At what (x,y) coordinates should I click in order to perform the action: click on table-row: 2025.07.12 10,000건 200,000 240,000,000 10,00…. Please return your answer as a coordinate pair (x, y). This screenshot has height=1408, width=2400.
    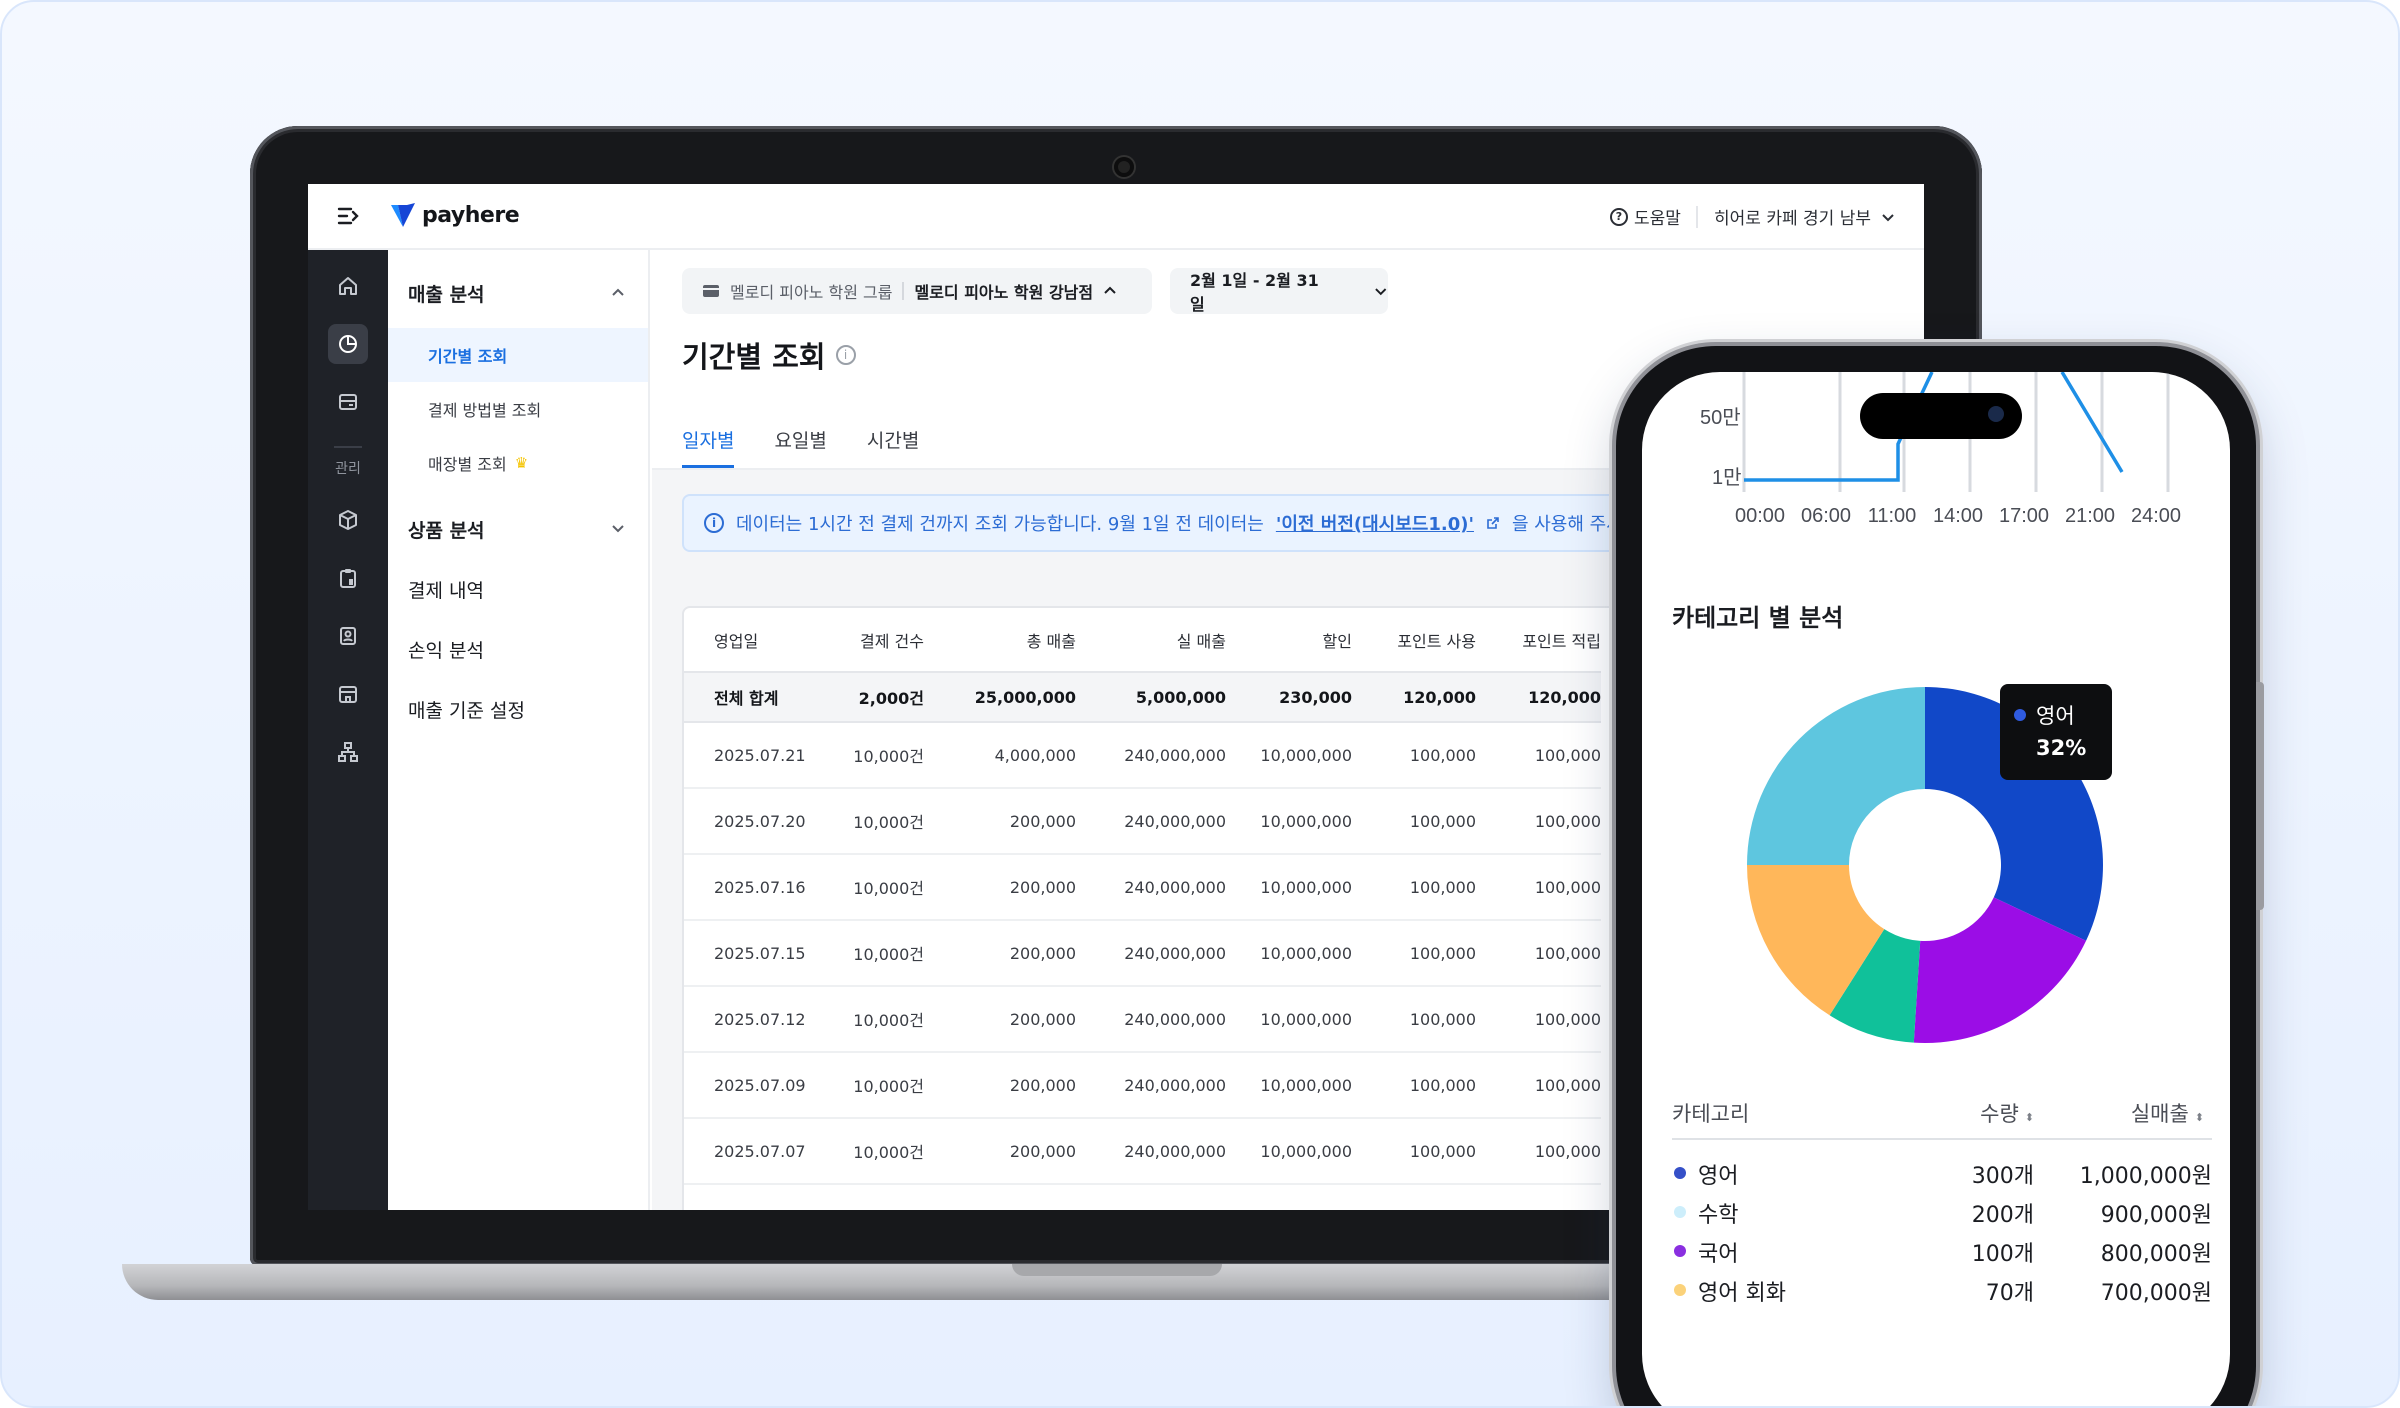
    Looking at the image, I should click on (1142, 1019).